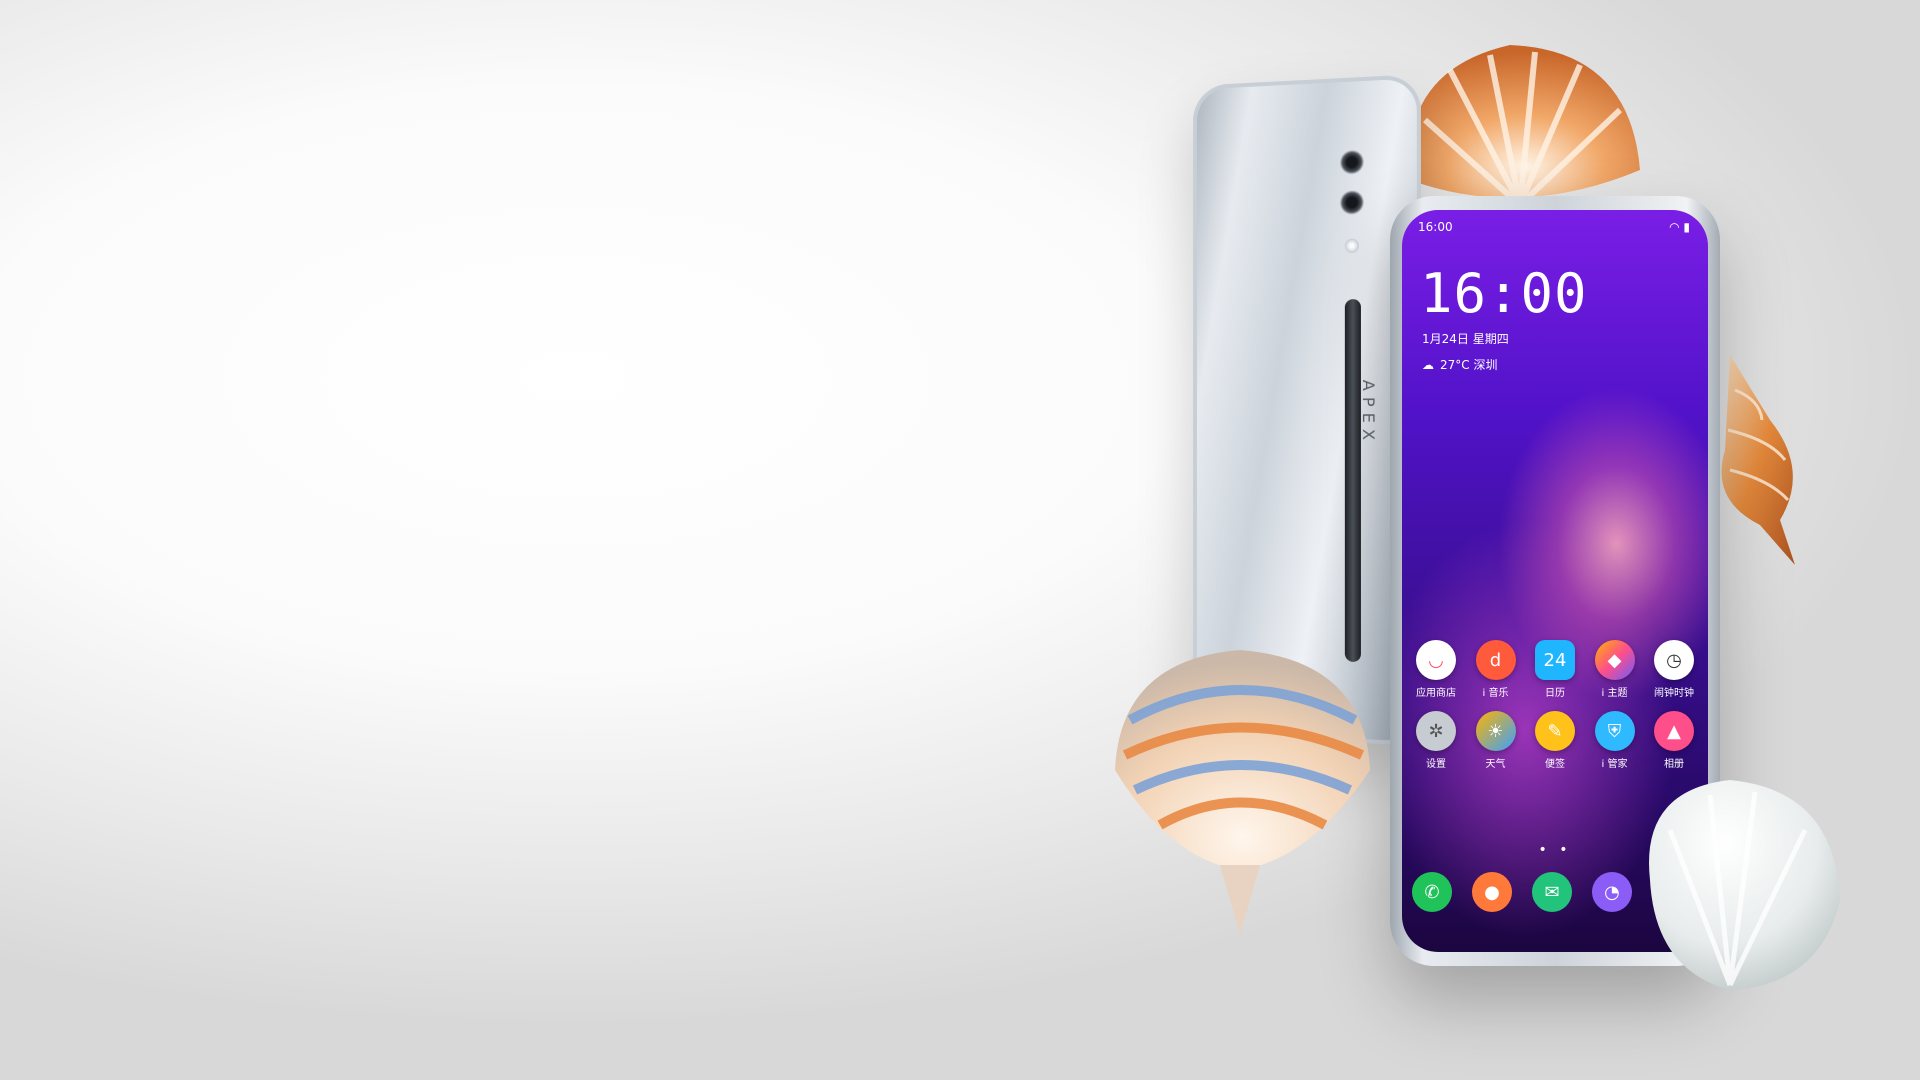 The image size is (1920, 1080). I want to click on weather-text: 27°C 深圳, so click(1468, 364).